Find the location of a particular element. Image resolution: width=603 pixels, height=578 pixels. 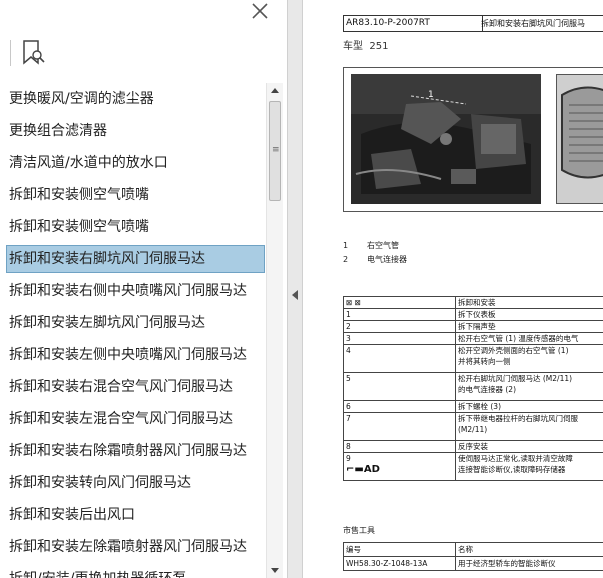

pane-splitter is located at coordinates (295, 289).